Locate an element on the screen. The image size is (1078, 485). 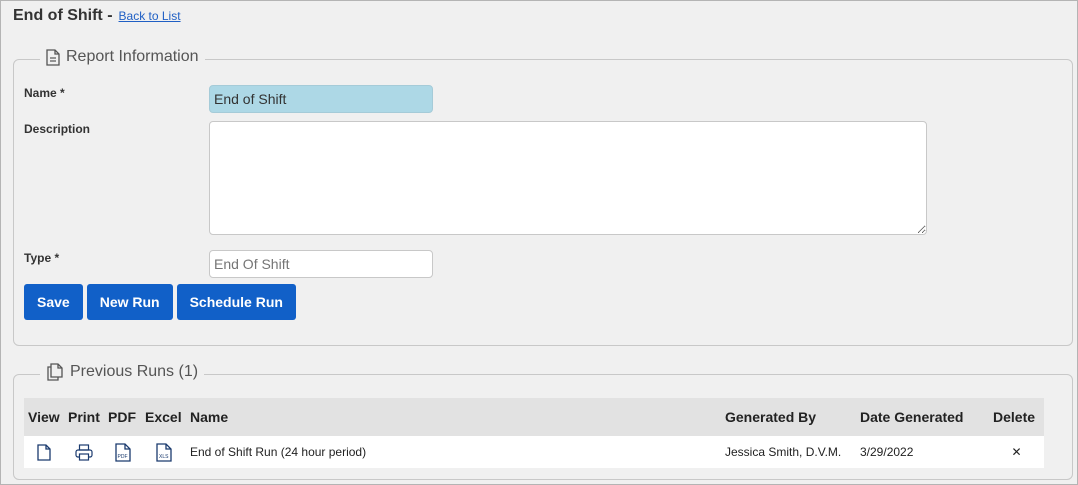
name-label: Name * is located at coordinates (44, 93).